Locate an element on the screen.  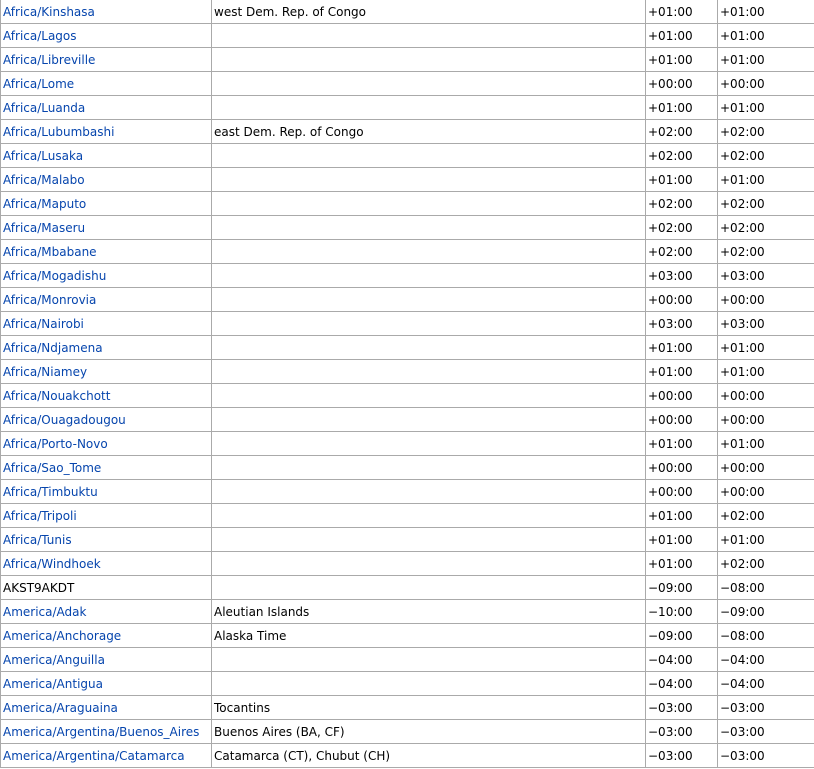
timezone-name-cell: Africa/Porto-Novo is located at coordinates (106, 443).